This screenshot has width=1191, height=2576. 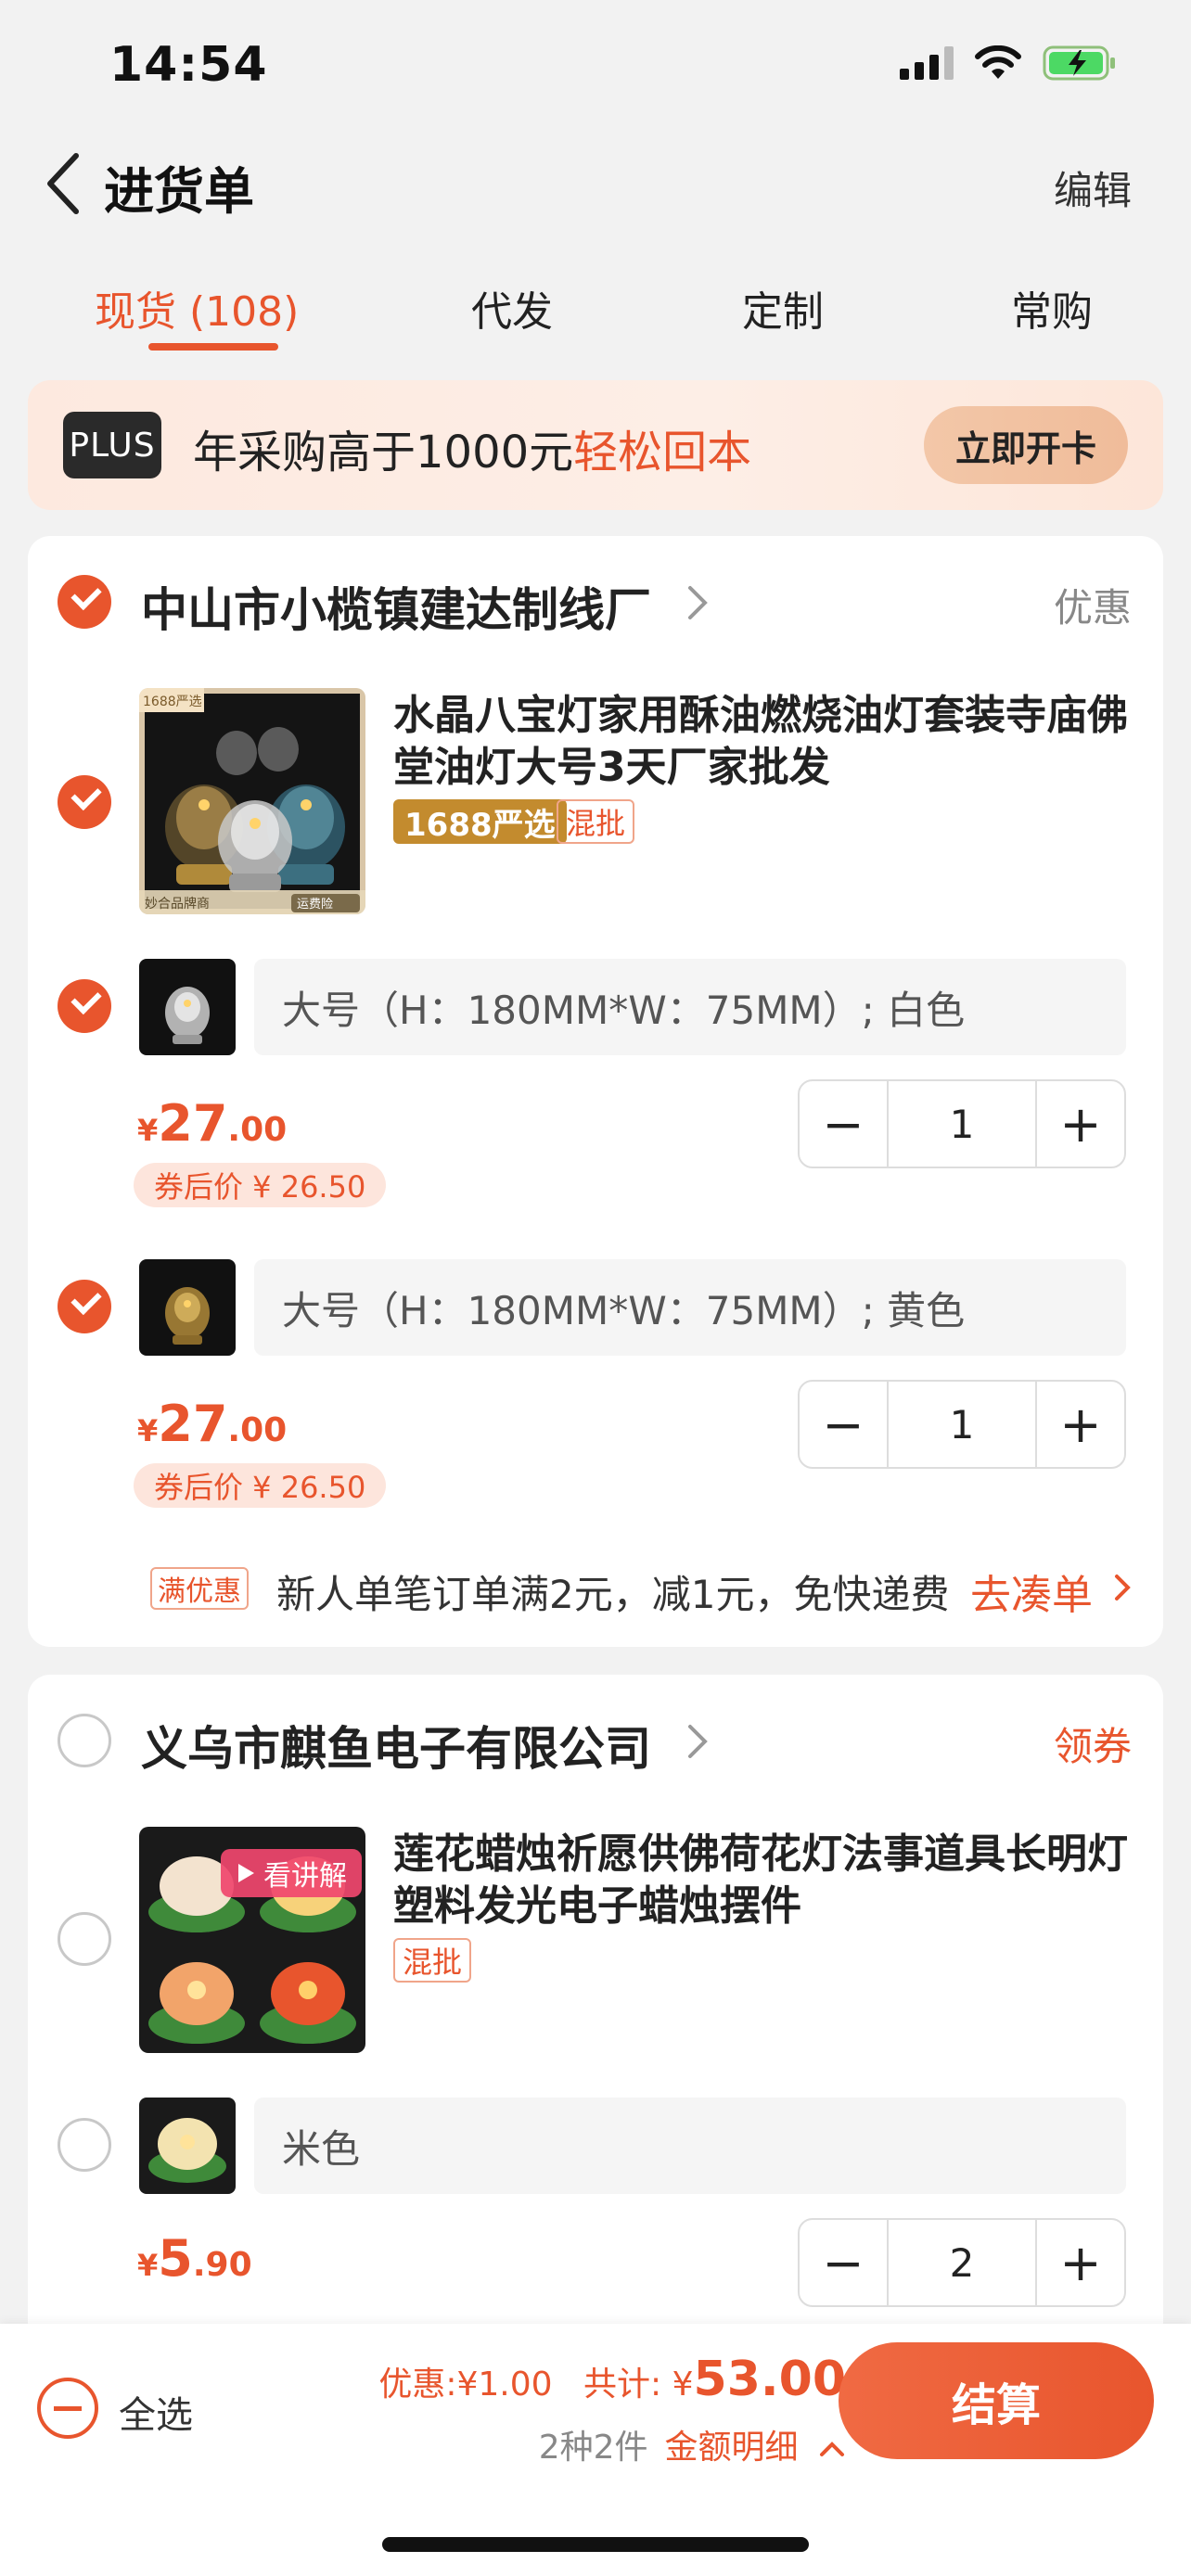 I want to click on quantity-stepper: − 2 +, so click(x=962, y=2262).